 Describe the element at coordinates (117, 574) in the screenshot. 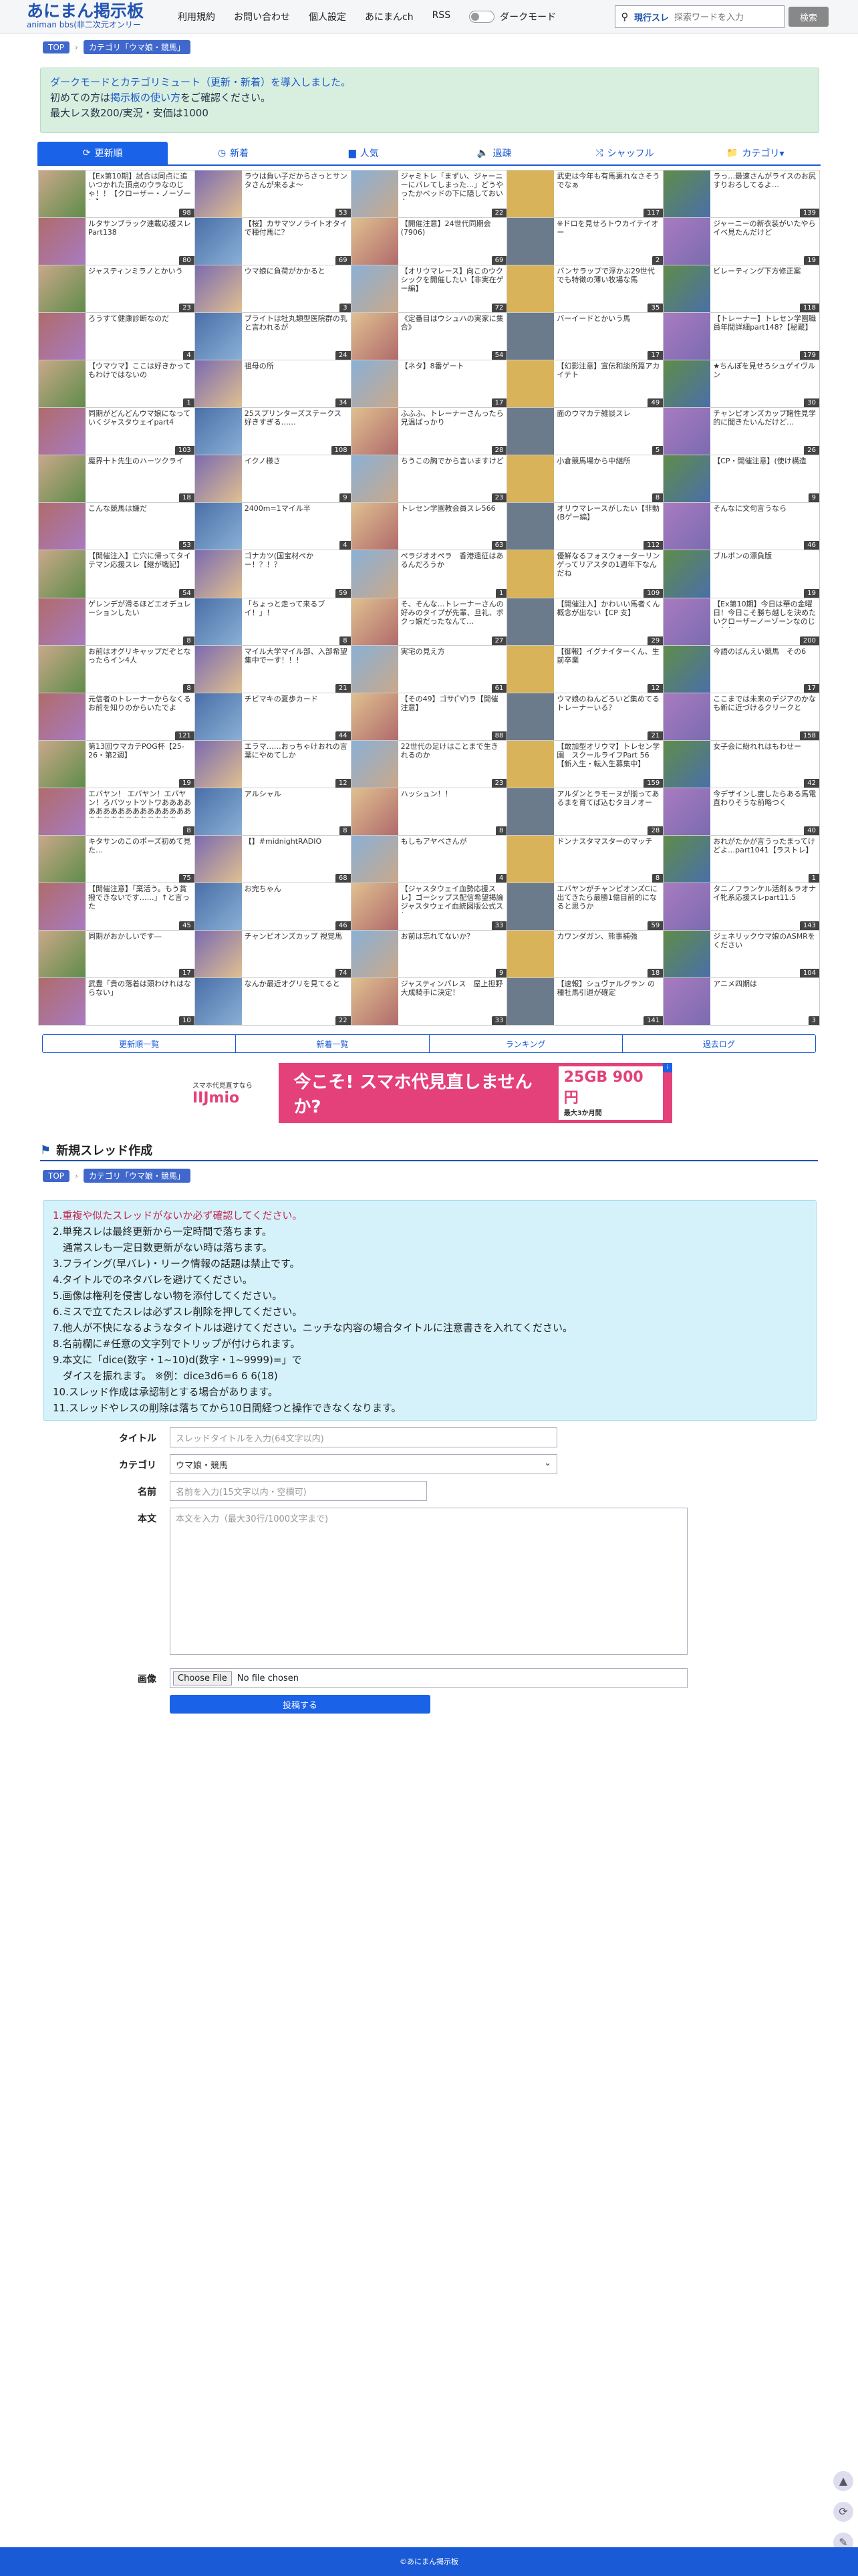

I see `thread-item: 【開催注入】亡穴に帰ってタイテマン応援スレ【継が戦記】 54` at that location.